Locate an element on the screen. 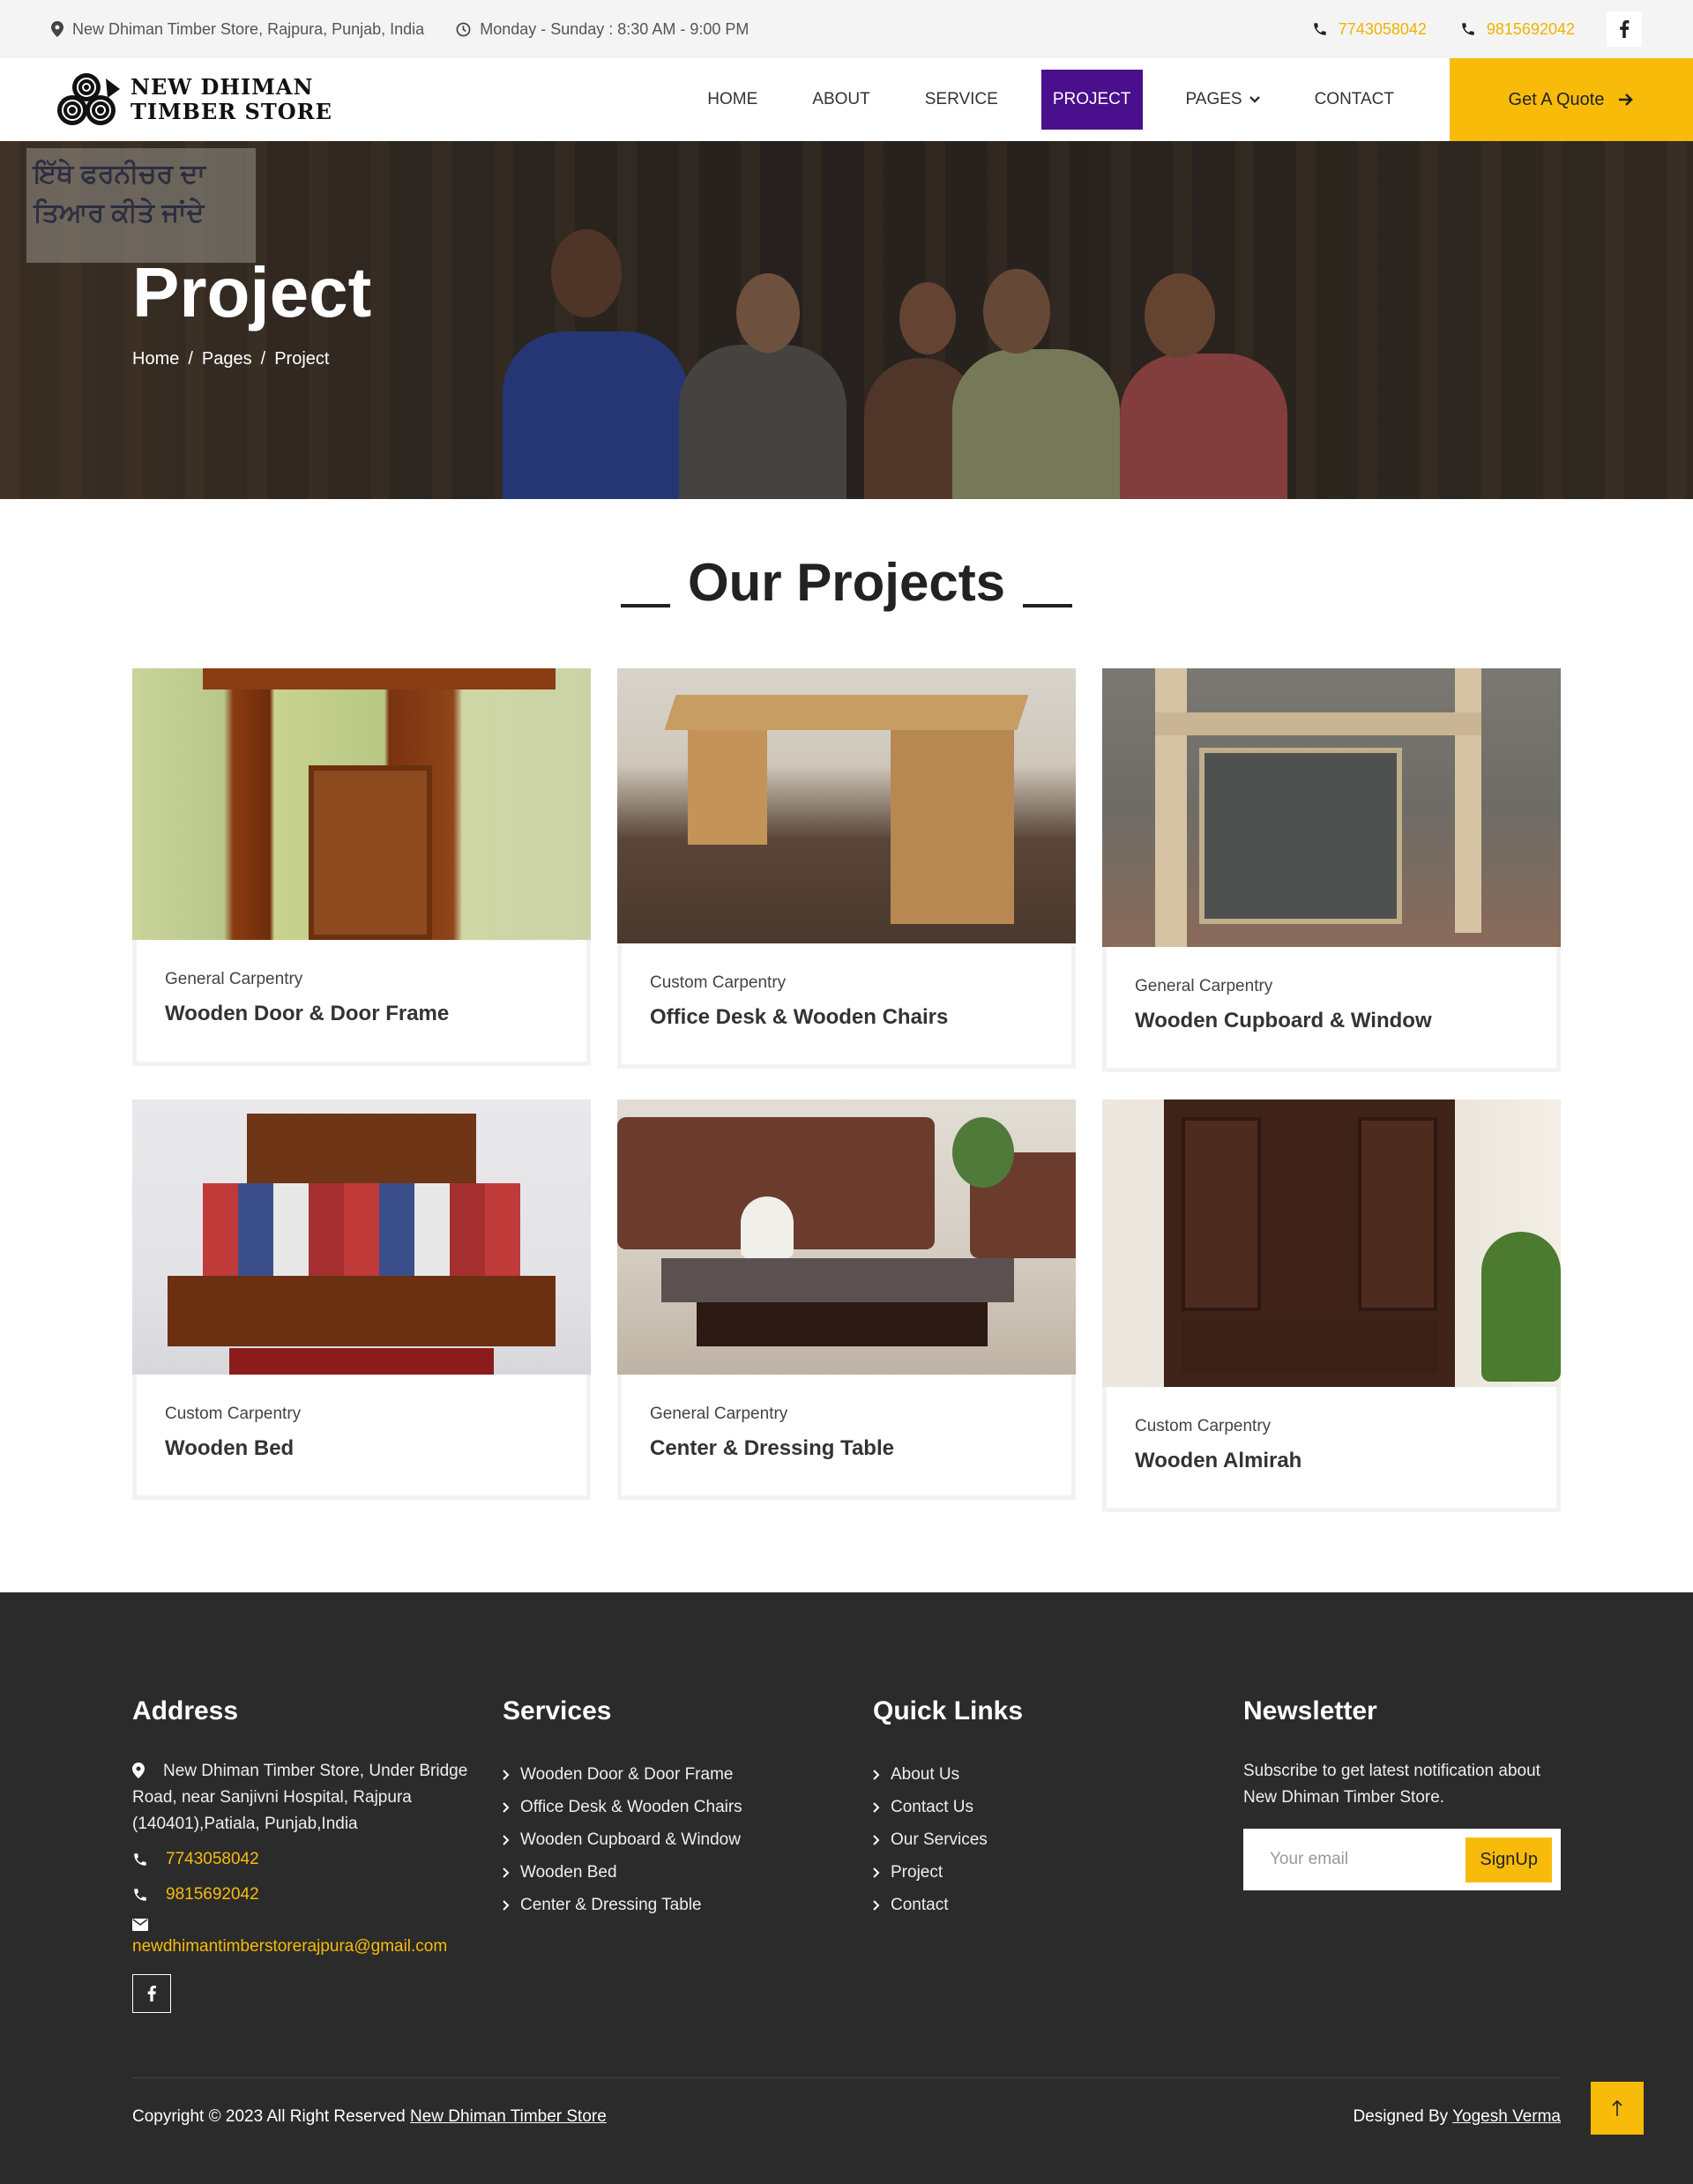 This screenshot has height=2184, width=1693. almirah-door-left is located at coordinates (1221, 1214).